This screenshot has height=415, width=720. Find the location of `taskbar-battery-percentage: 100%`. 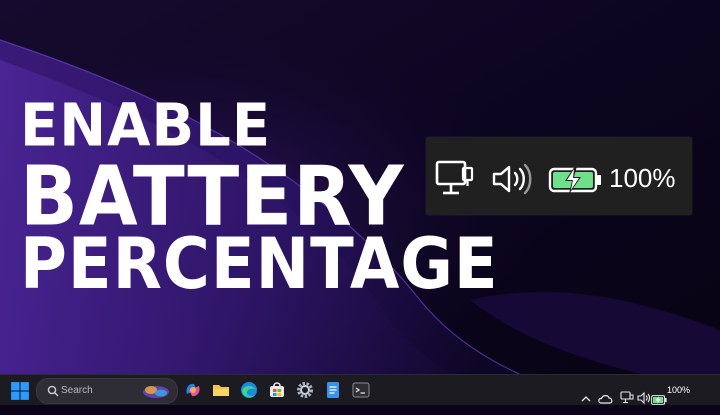

taskbar-battery-percentage: 100% is located at coordinates (678, 390).